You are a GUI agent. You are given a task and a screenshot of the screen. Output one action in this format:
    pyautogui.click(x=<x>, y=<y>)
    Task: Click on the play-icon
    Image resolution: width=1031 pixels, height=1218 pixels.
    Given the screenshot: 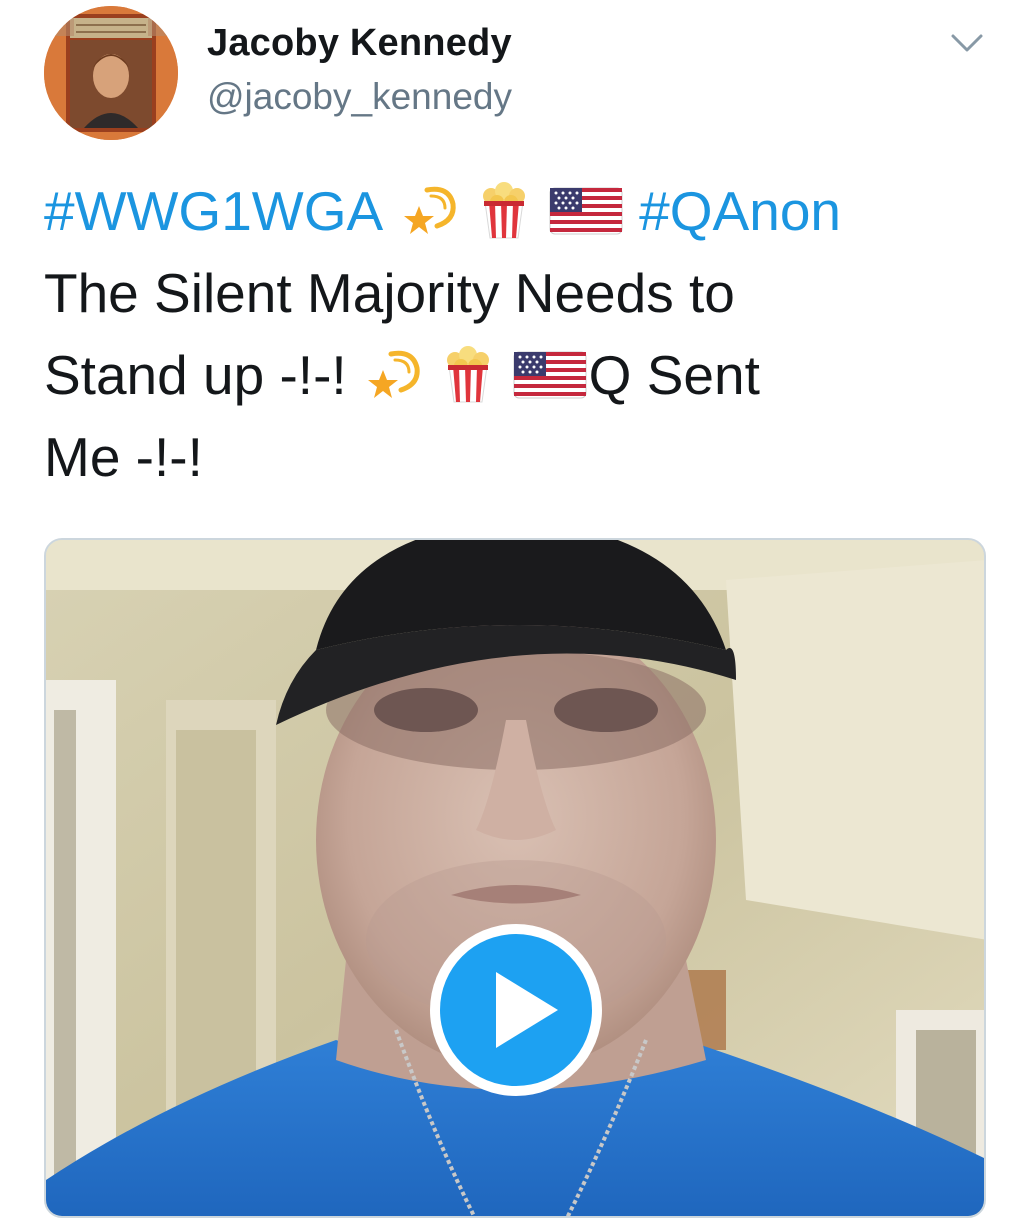 What is the action you would take?
    pyautogui.click(x=516, y=1010)
    